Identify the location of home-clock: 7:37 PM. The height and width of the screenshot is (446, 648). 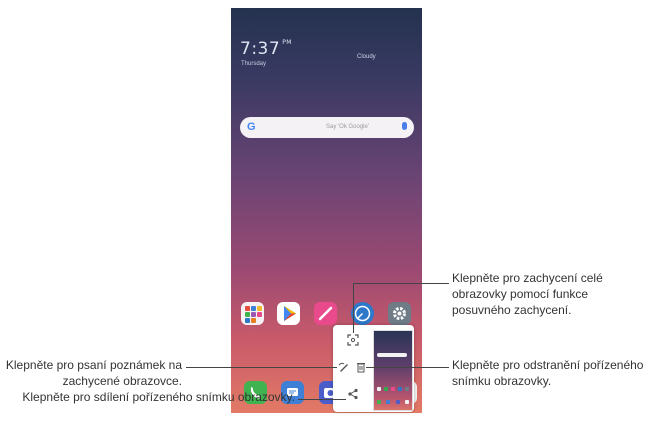
(266, 49).